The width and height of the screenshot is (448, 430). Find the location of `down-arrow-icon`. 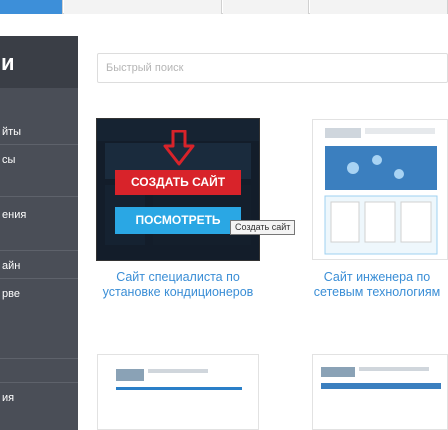

down-arrow-icon is located at coordinates (179, 148).